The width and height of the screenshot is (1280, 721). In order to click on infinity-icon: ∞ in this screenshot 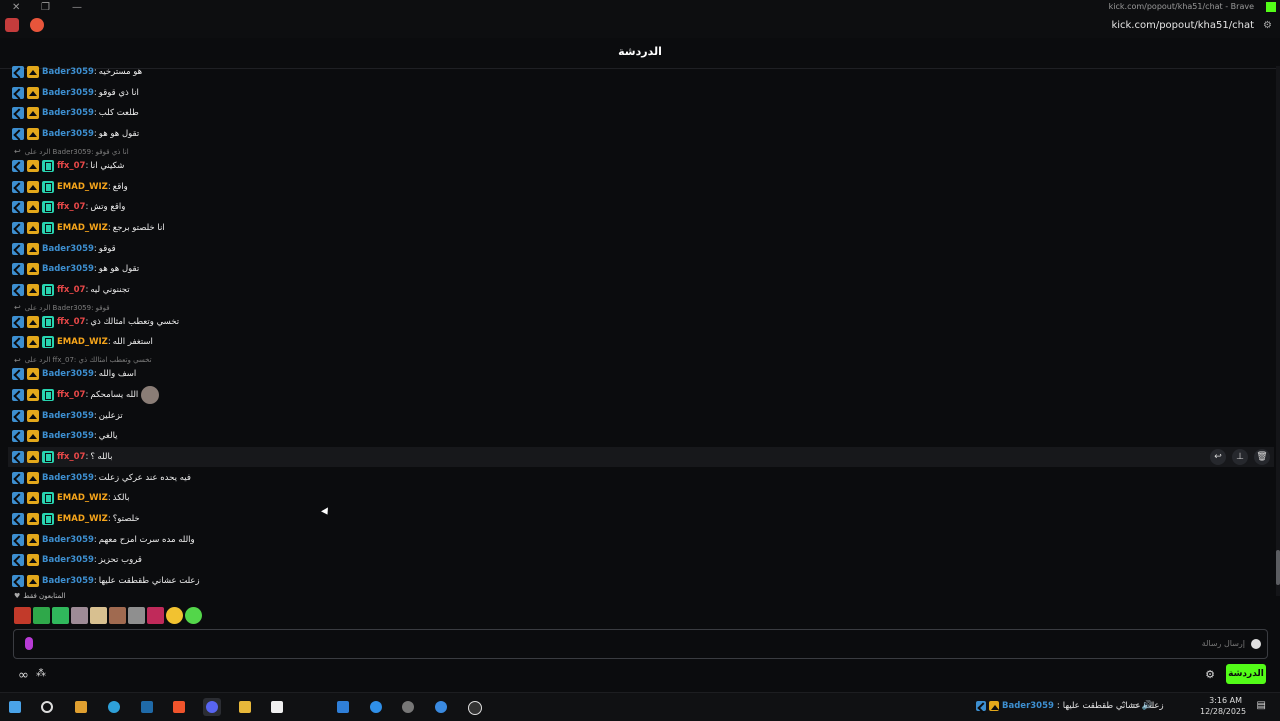, I will do `click(23, 675)`.